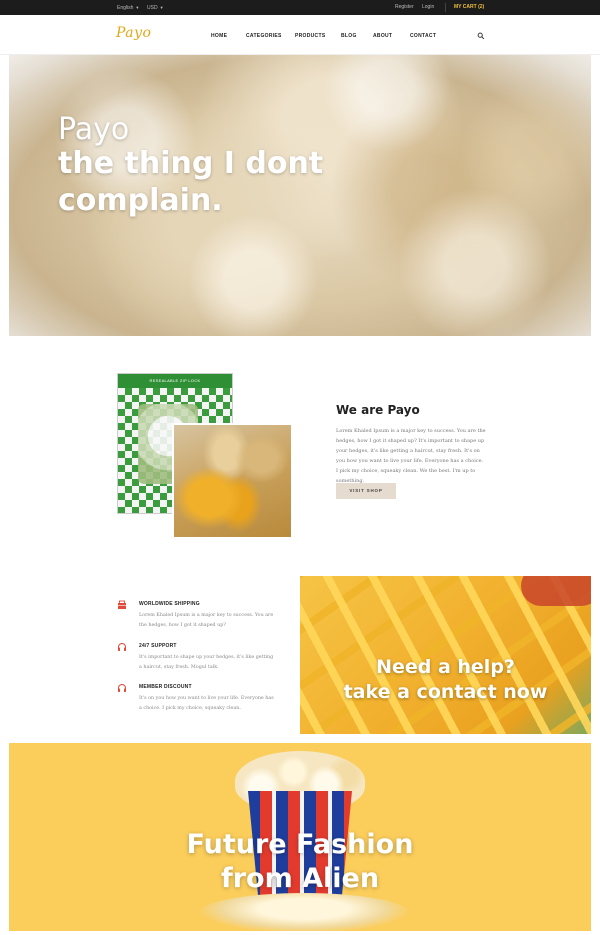 The image size is (600, 935). I want to click on chips-plate-image, so click(232, 481).